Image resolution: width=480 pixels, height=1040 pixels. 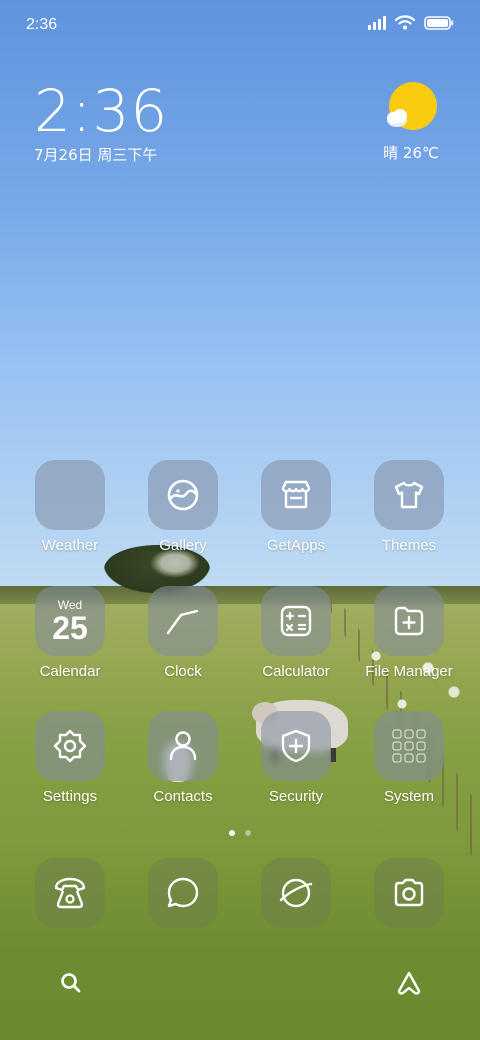 I want to click on app-calculator: Calculator, so click(x=296, y=633).